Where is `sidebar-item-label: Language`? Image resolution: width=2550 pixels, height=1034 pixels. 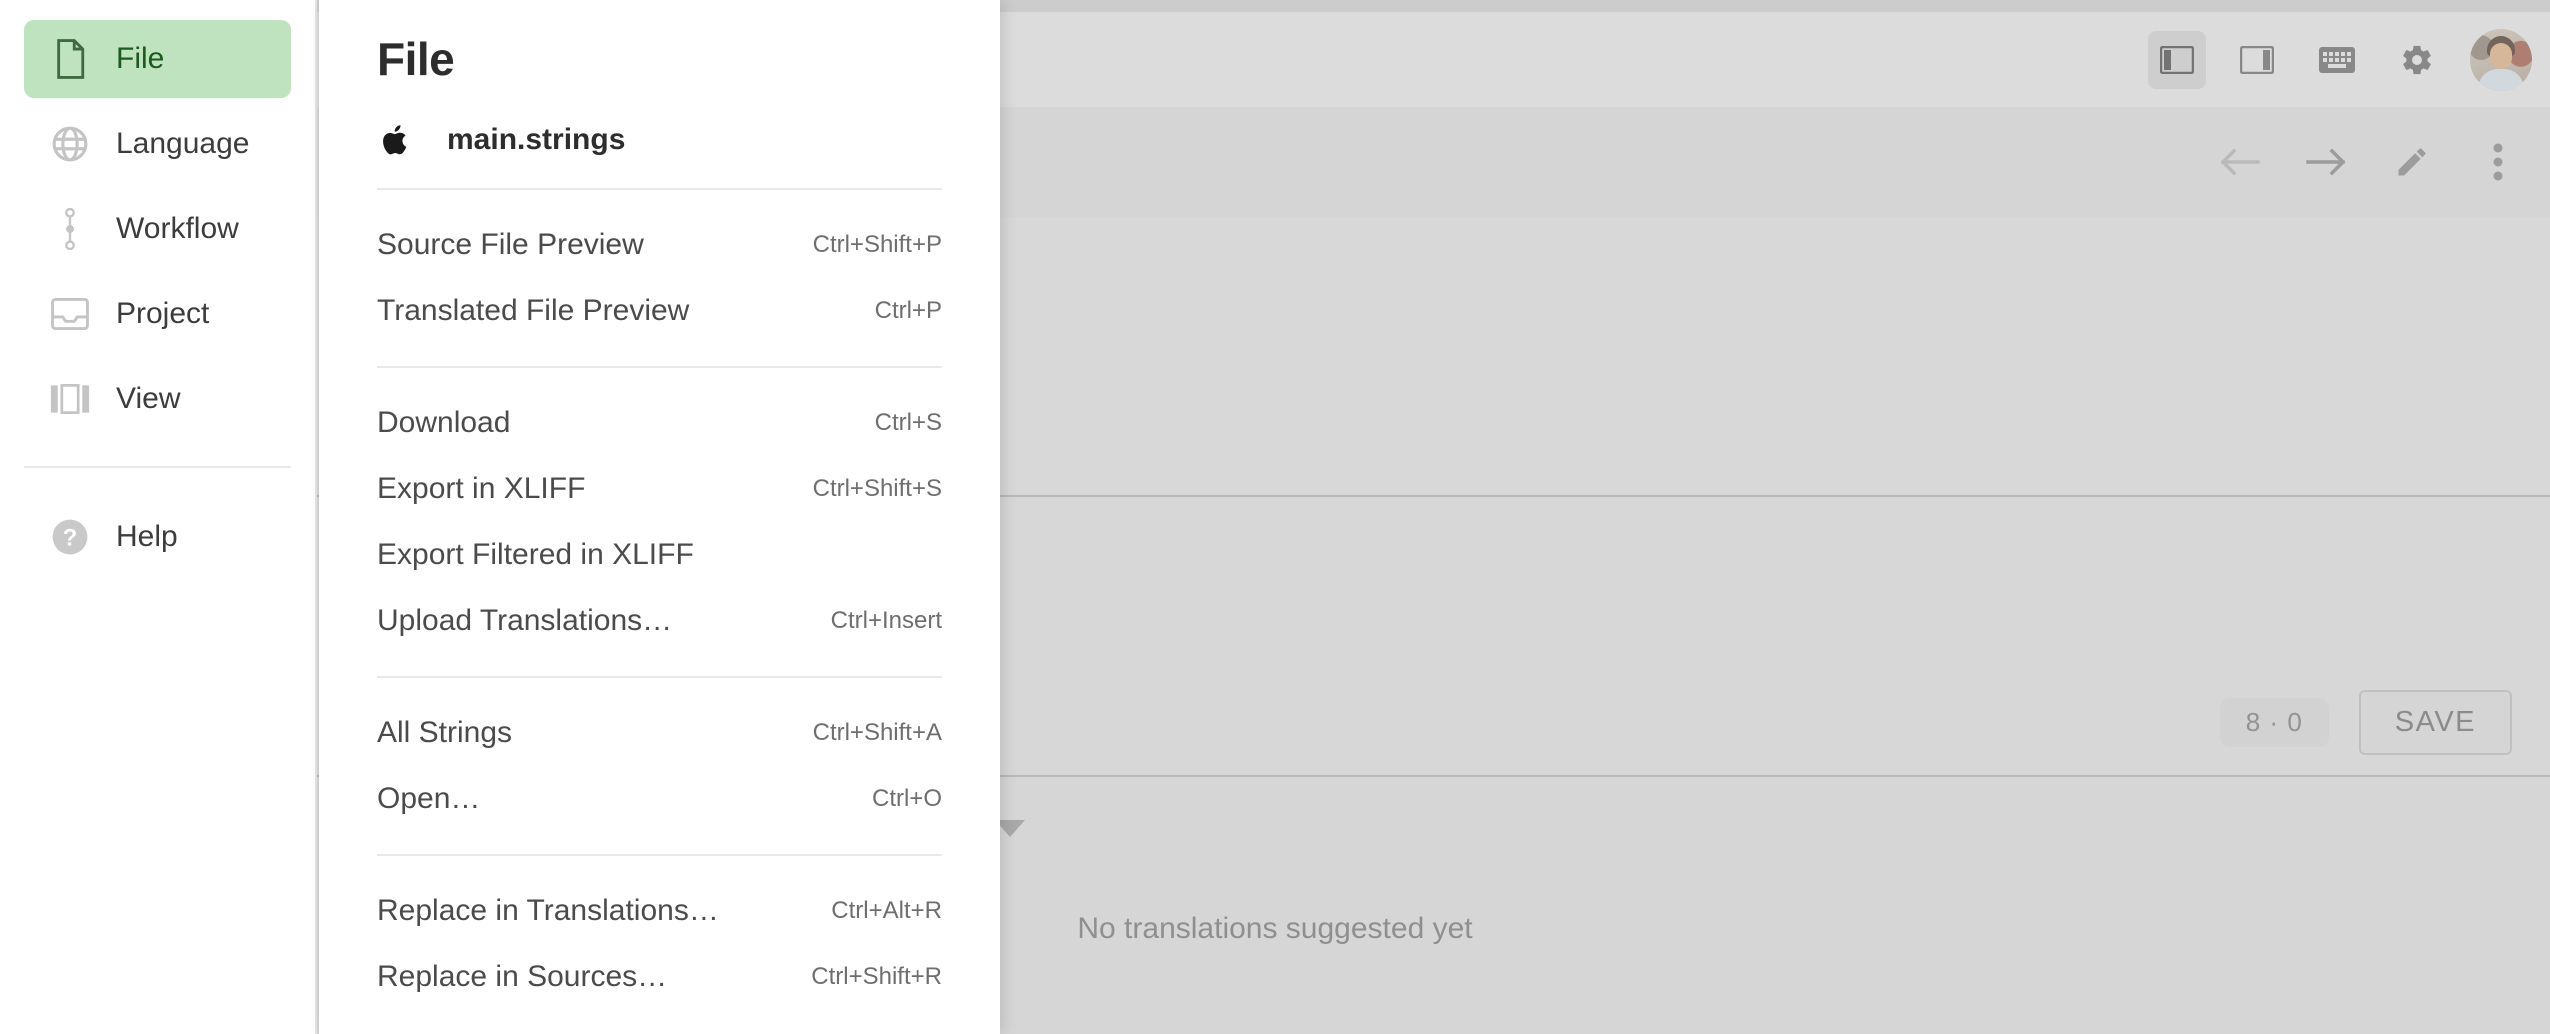
sidebar-item-label: Language is located at coordinates (183, 143).